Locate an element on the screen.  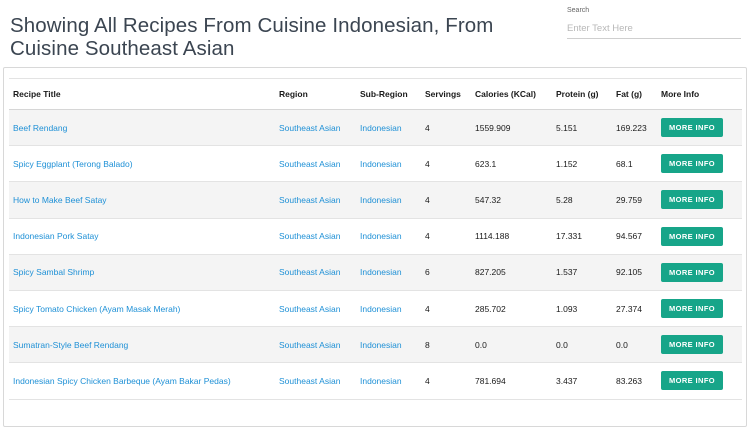
column-header-sub-region: Sub-Region is located at coordinates (388, 94).